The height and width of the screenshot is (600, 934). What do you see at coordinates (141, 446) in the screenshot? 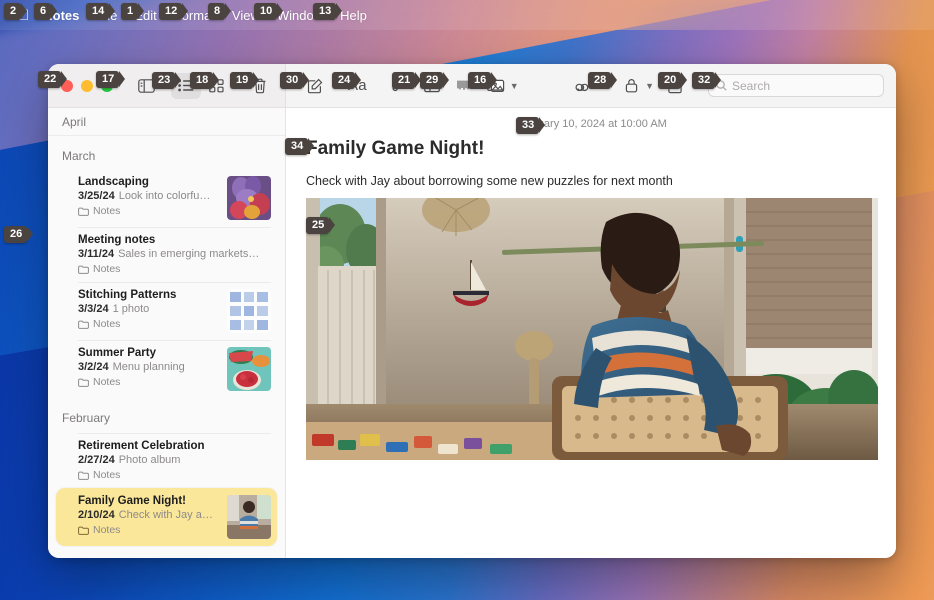
I see `note-title: Retirement Celebration` at bounding box center [141, 446].